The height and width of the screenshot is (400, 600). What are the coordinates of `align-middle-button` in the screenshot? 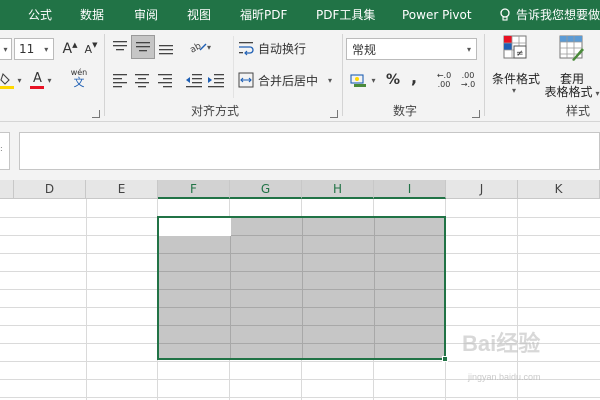 It's located at (143, 47).